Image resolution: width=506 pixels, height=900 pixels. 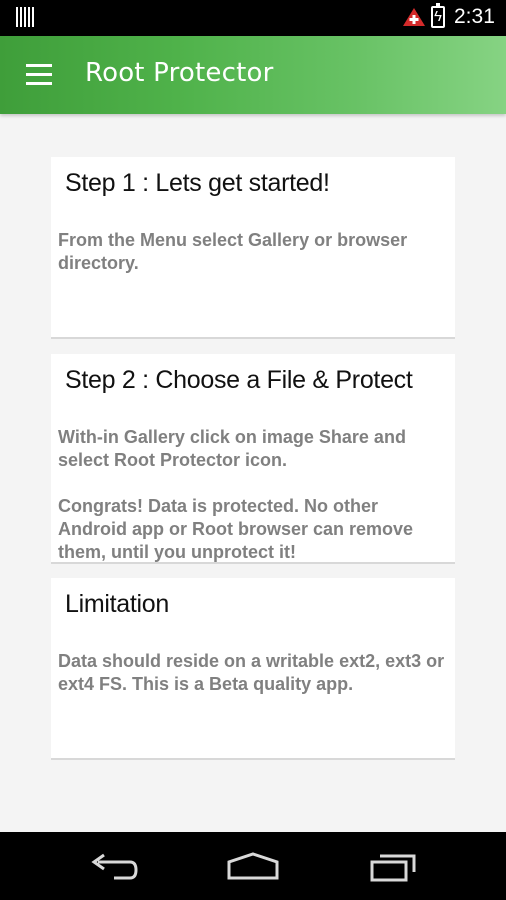 I want to click on card-title: Step 1 : Lets get started!, so click(x=197, y=183).